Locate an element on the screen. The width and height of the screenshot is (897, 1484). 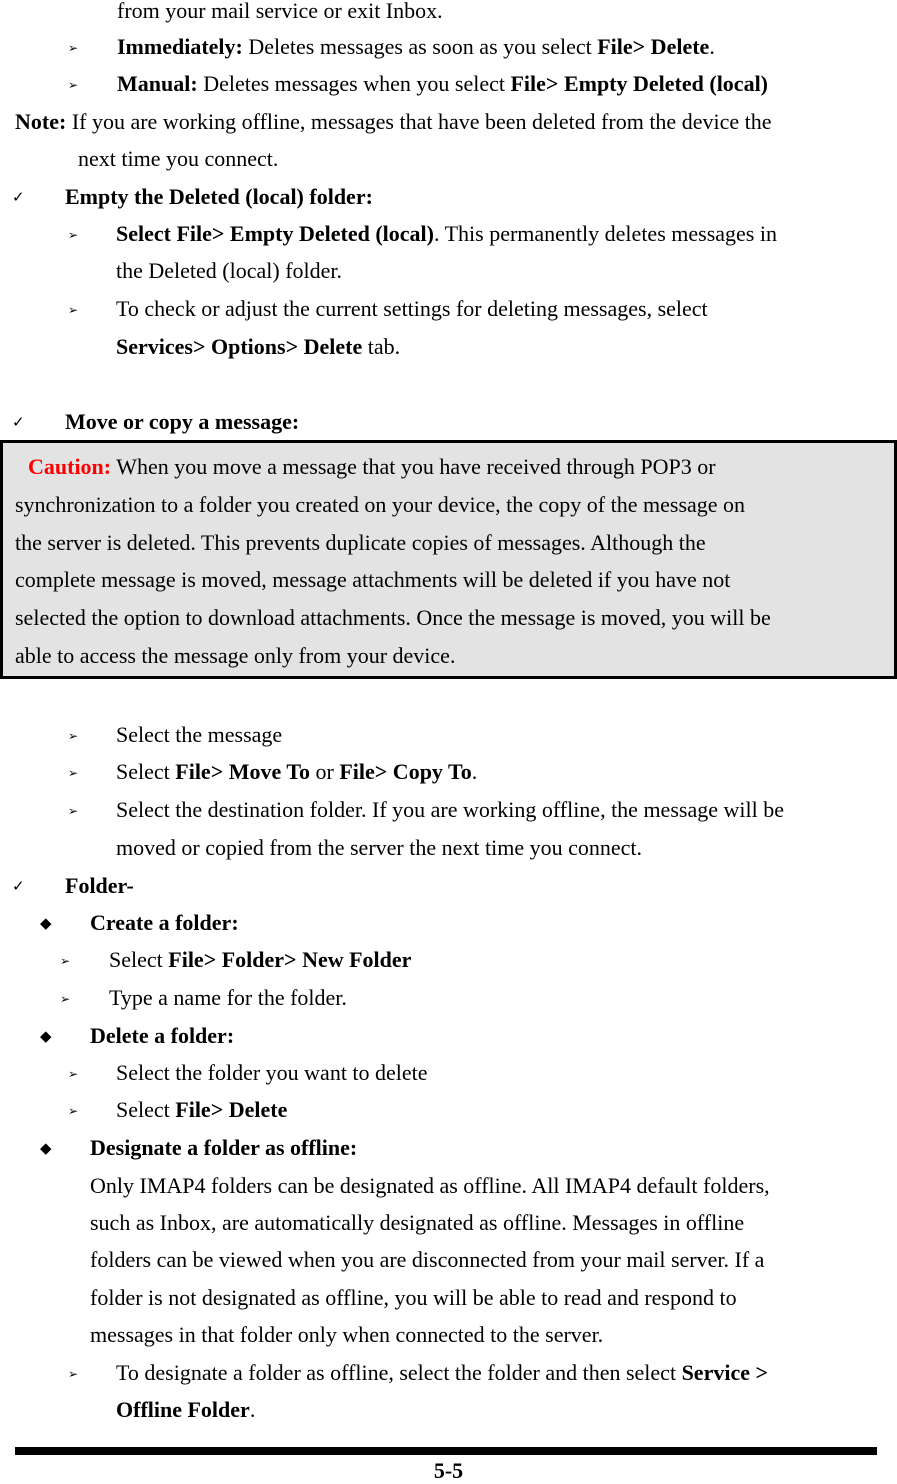
section-heading-move-copy: Move or copy a message: is located at coordinates (182, 421).